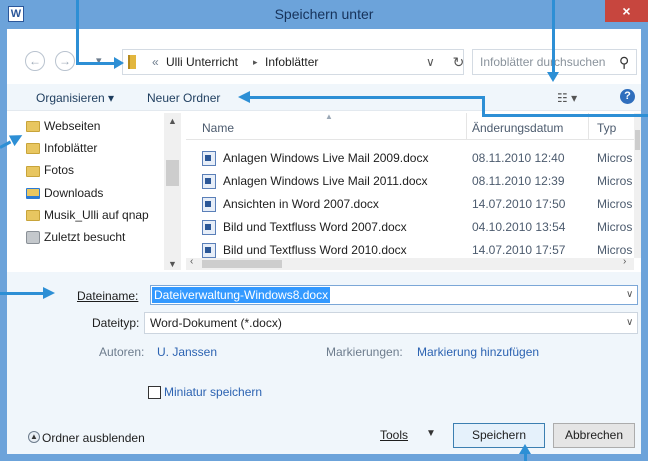  Describe the element at coordinates (191, 261) in the screenshot. I see `scroll-left-icon: ‹` at that location.